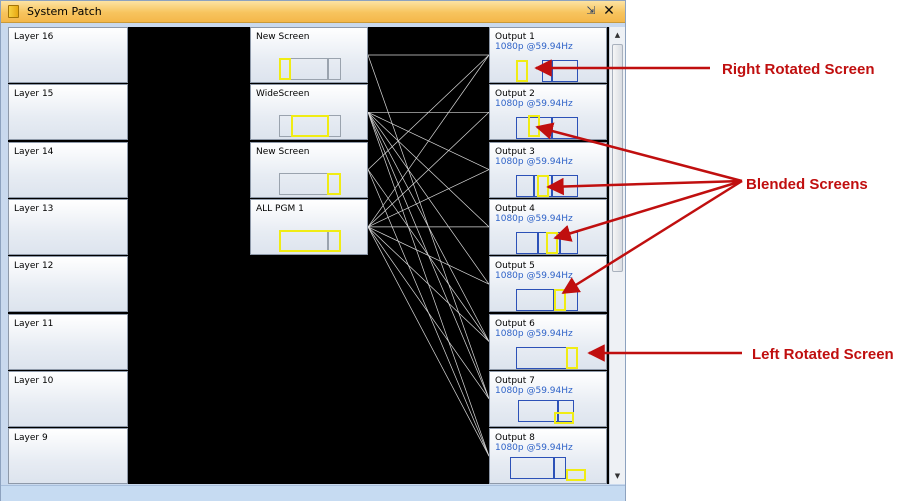  I want to click on layer-label: Layer 9, so click(31, 438).